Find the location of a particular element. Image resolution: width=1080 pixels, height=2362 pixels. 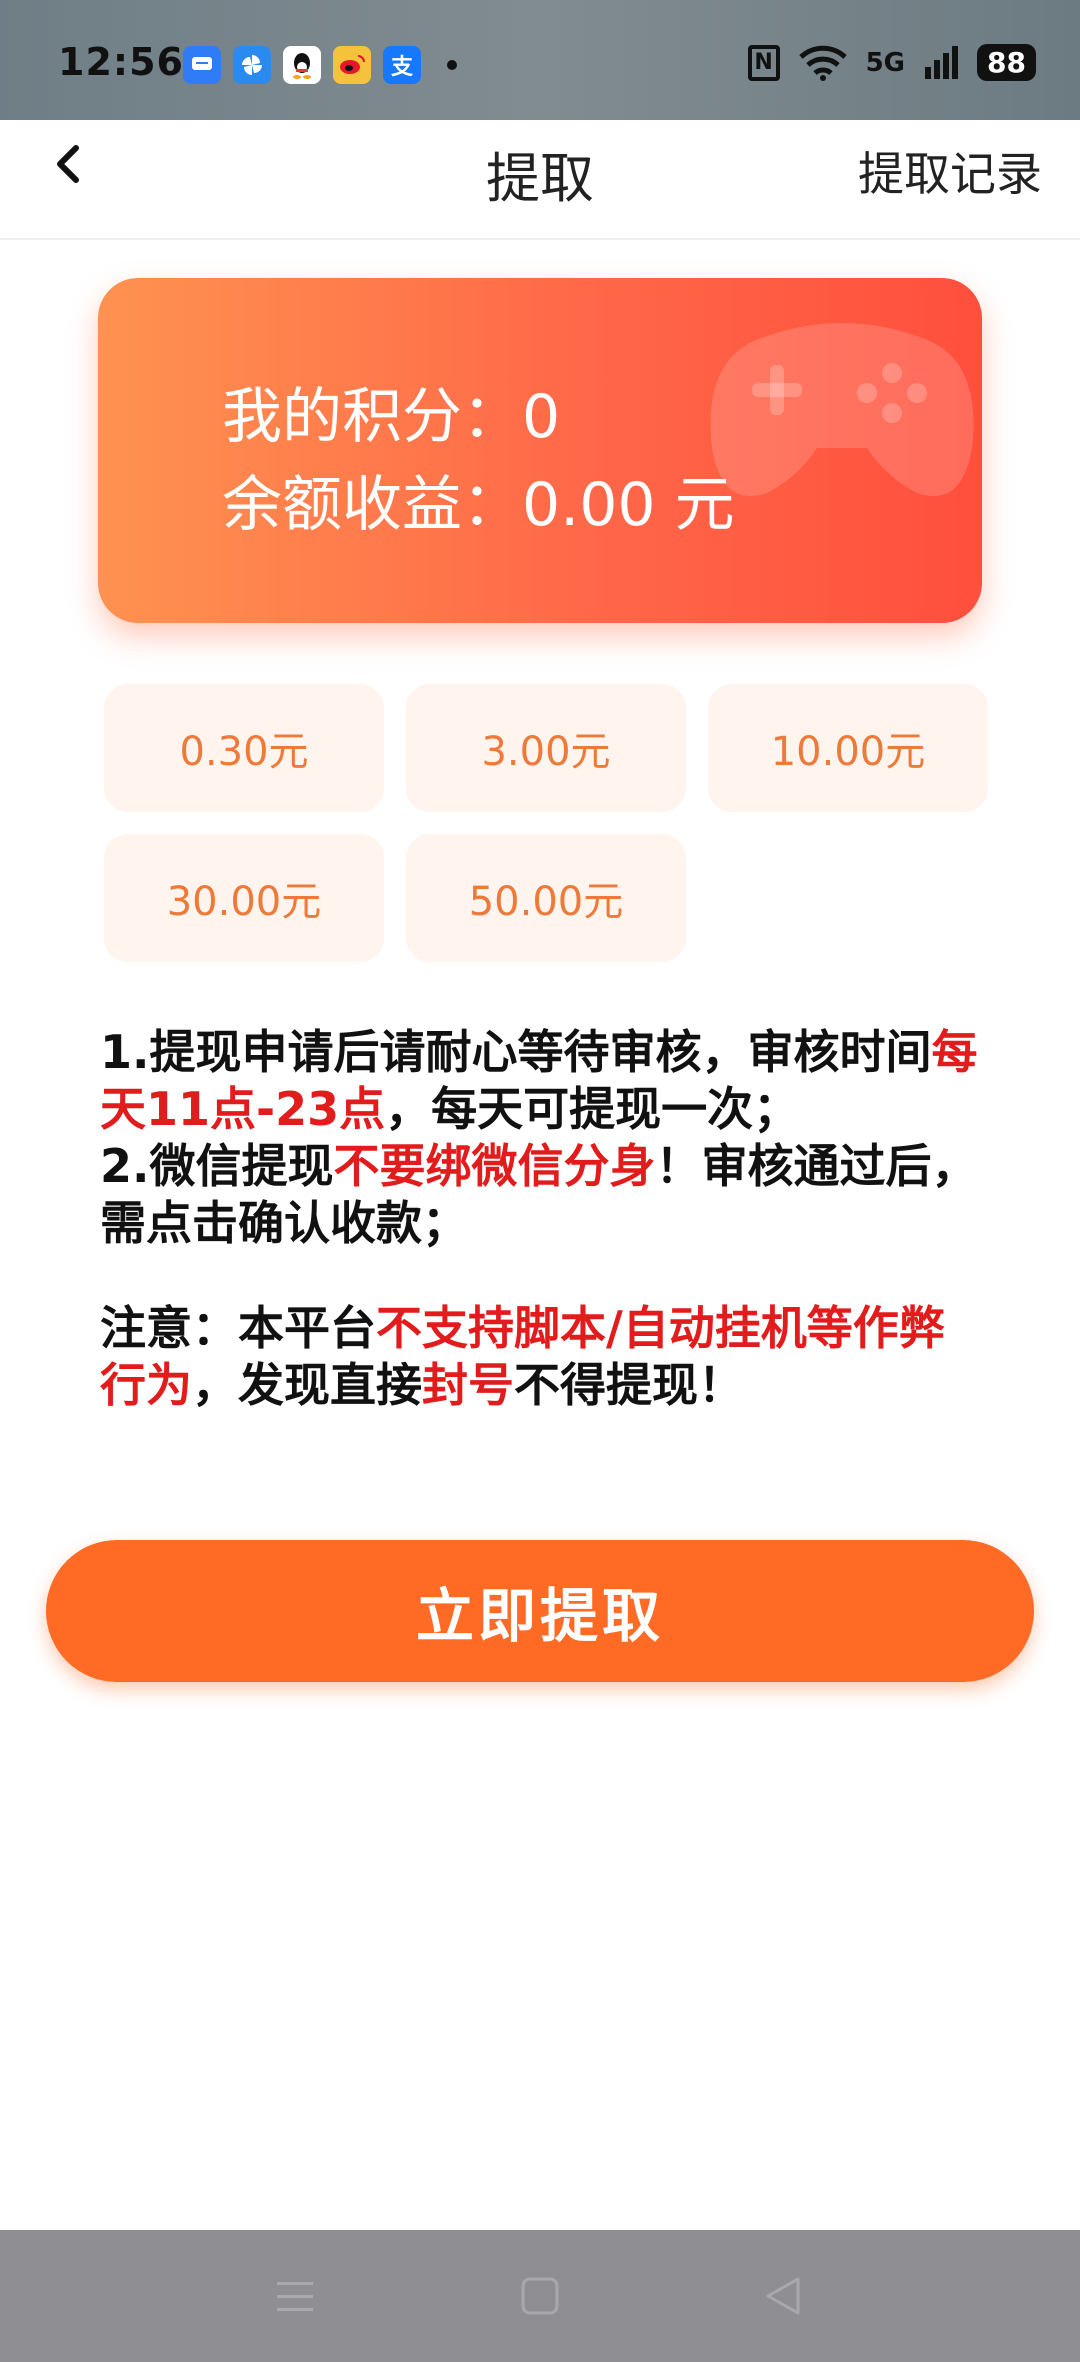

notice-warning: 注意：本平台不支持脚本/自动挂机等作弊行为，发现直接封号不得提现！ is located at coordinates (540, 1357).